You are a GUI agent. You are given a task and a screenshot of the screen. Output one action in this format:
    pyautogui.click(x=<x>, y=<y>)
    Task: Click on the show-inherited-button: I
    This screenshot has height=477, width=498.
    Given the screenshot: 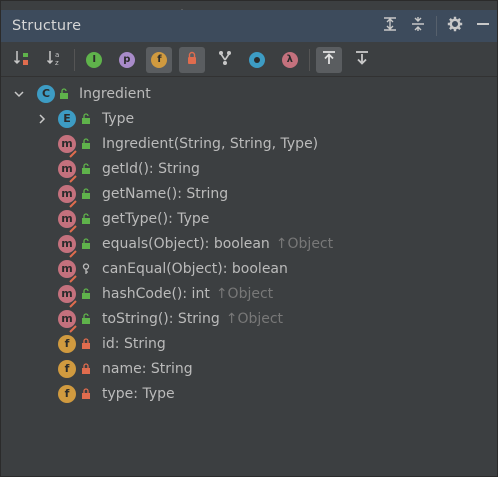 What is the action you would take?
    pyautogui.click(x=94, y=60)
    